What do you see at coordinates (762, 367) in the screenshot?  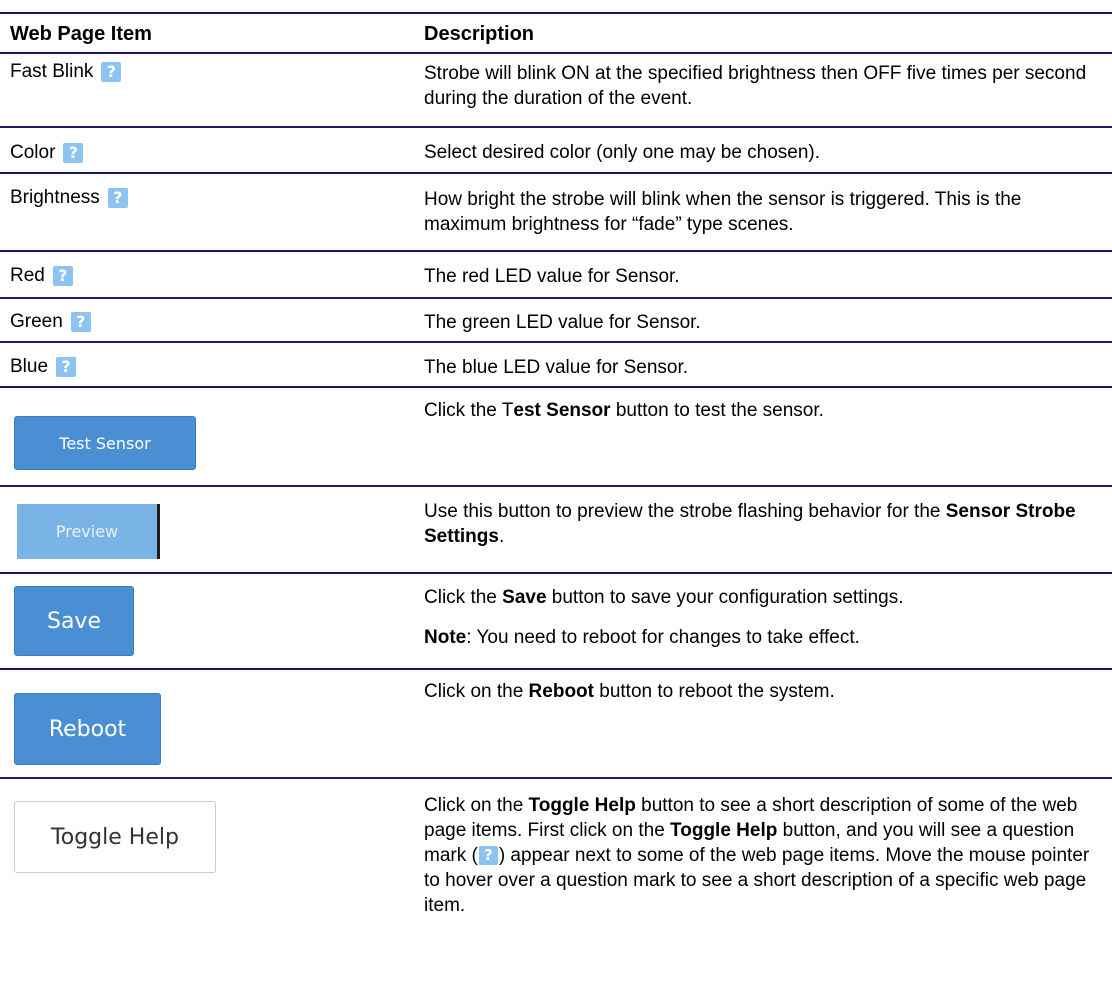 I see `table-row-description: The blue LED value for Sensor.` at bounding box center [762, 367].